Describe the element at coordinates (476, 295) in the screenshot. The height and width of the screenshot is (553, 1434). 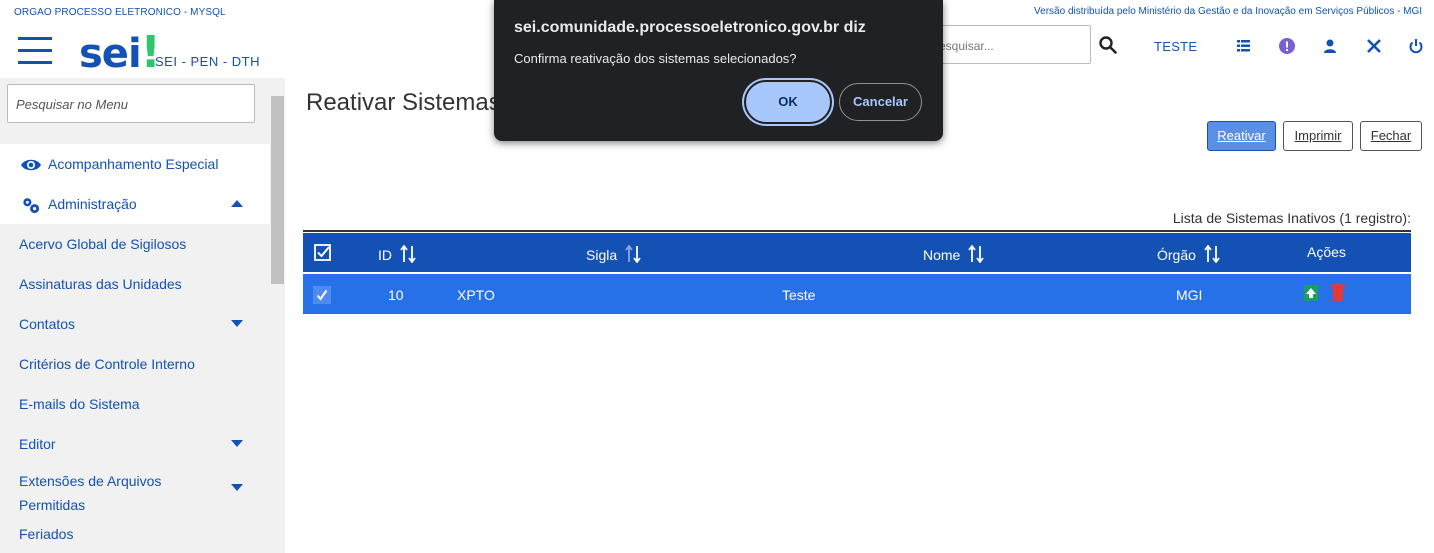
I see `cell-sigla: XPTO` at that location.